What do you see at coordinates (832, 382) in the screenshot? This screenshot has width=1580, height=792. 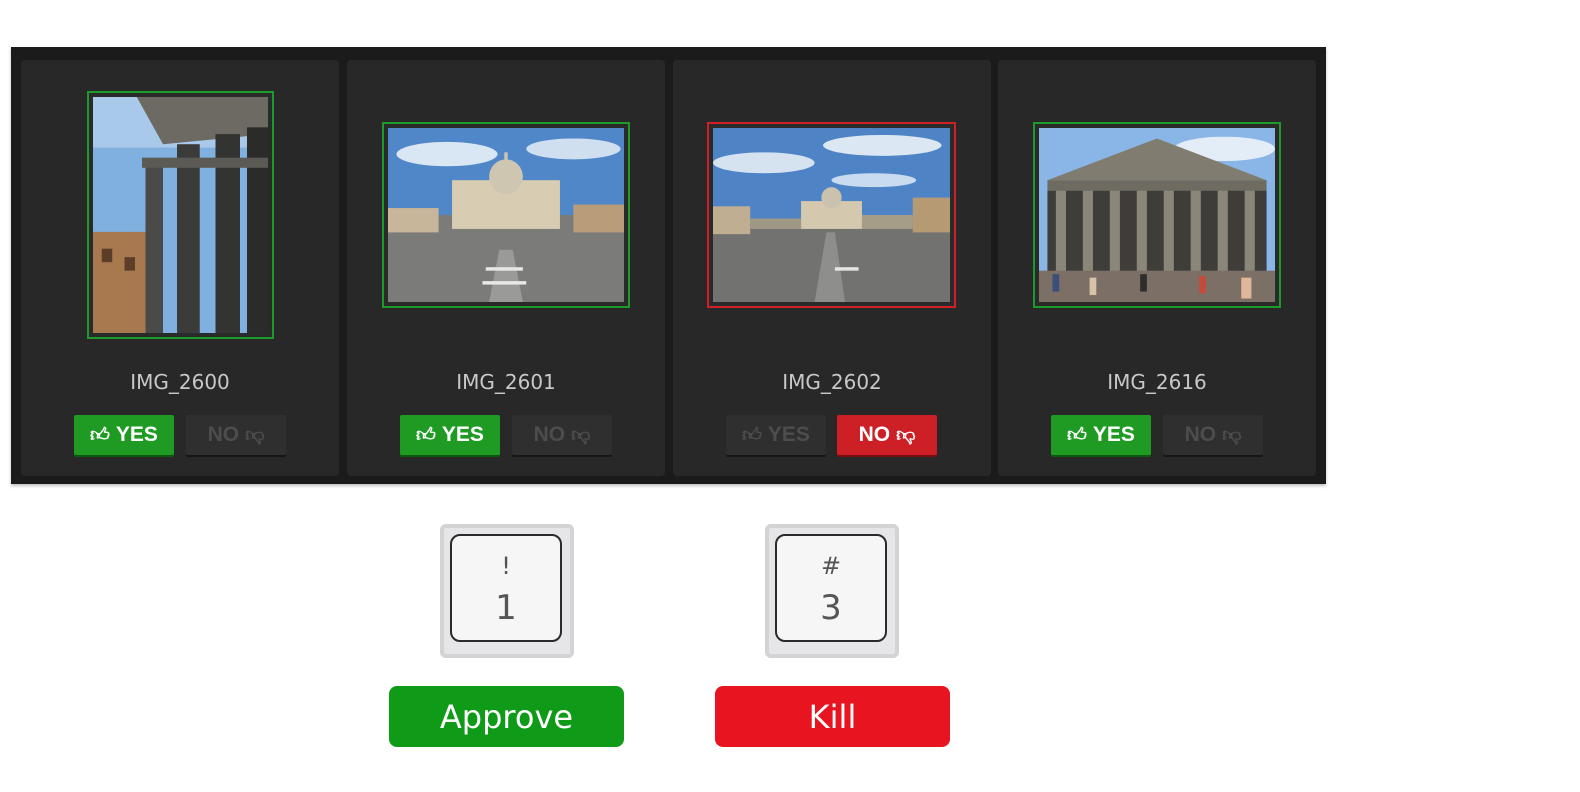 I see `photo-filename: IMG_2602` at bounding box center [832, 382].